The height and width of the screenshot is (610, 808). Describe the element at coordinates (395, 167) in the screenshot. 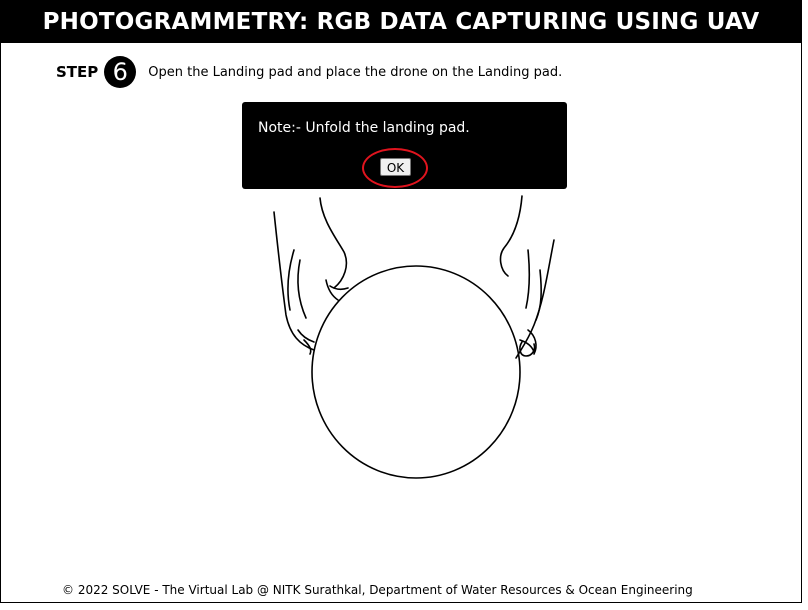

I see `ok-button: OK` at that location.